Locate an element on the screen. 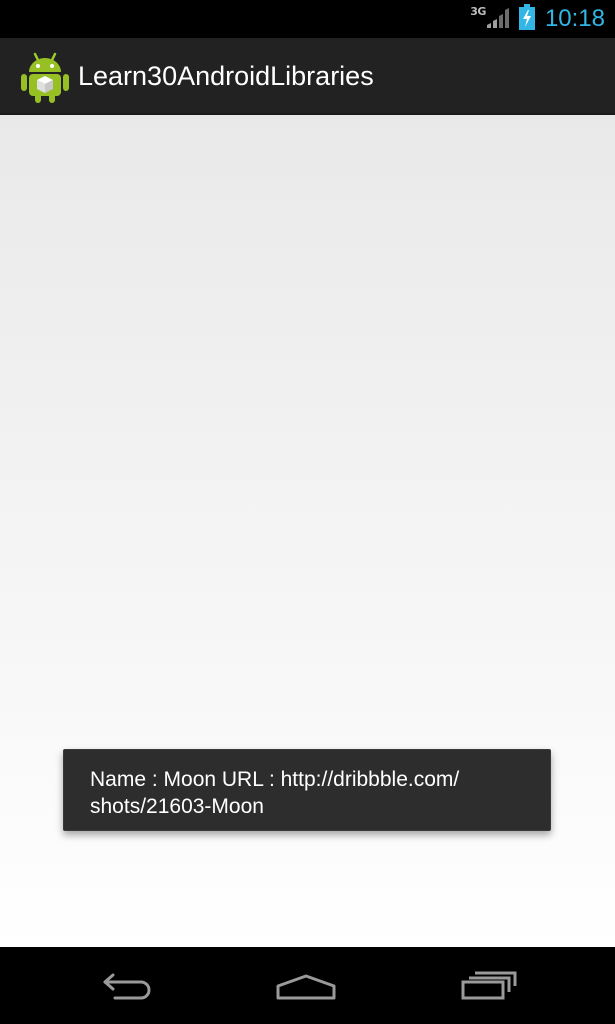 This screenshot has width=615, height=1024. recent-apps-icon is located at coordinates (488, 986).